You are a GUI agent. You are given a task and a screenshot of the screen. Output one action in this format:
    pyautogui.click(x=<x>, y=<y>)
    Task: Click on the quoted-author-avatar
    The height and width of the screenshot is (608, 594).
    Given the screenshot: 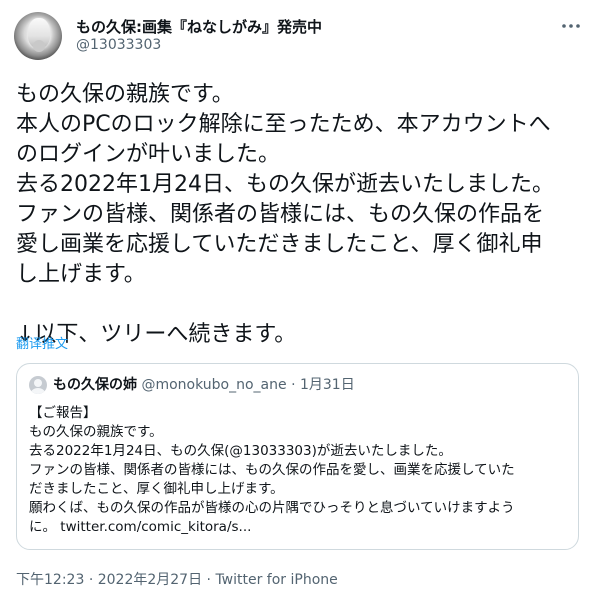 What is the action you would take?
    pyautogui.click(x=38, y=385)
    